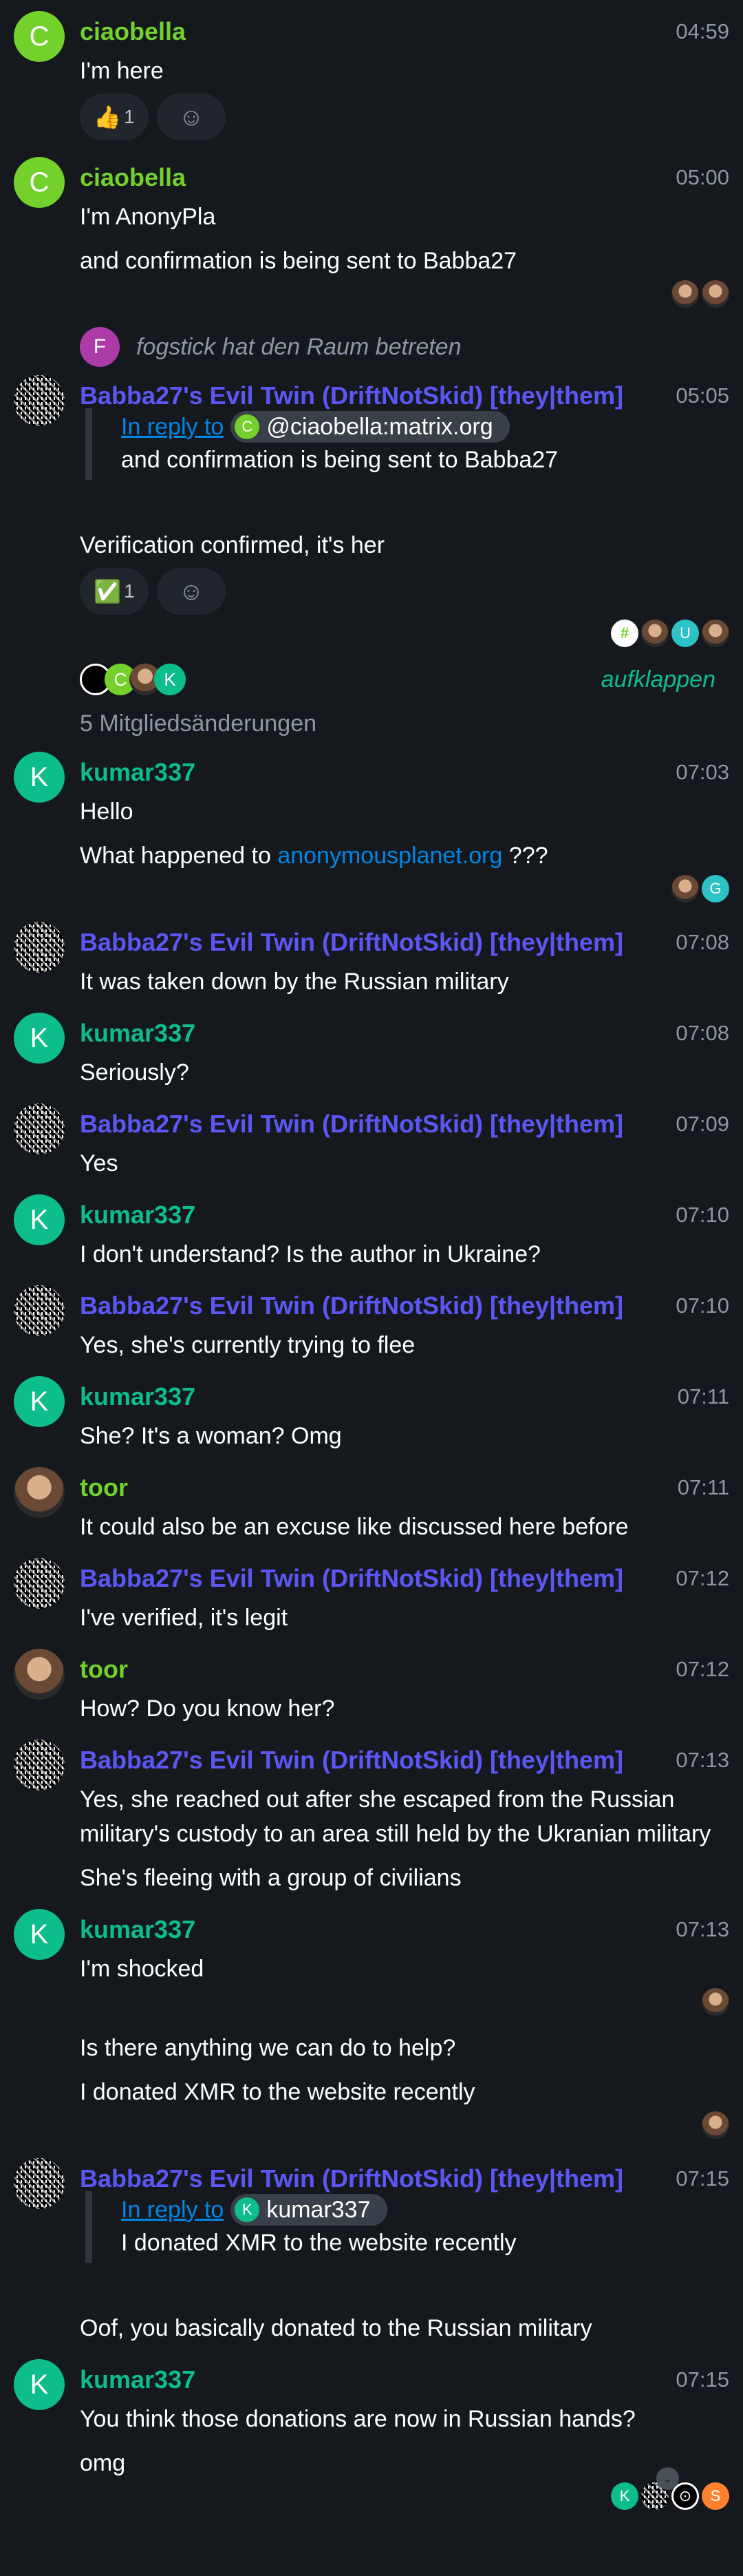 This screenshot has height=2576, width=743. What do you see at coordinates (624, 634) in the screenshot?
I see `read-receipt-avatar: #` at bounding box center [624, 634].